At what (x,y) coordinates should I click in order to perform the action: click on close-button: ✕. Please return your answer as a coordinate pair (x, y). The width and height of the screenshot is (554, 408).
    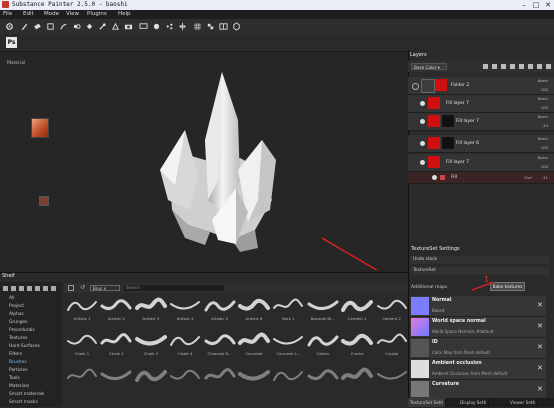
    Looking at the image, I should click on (548, 5).